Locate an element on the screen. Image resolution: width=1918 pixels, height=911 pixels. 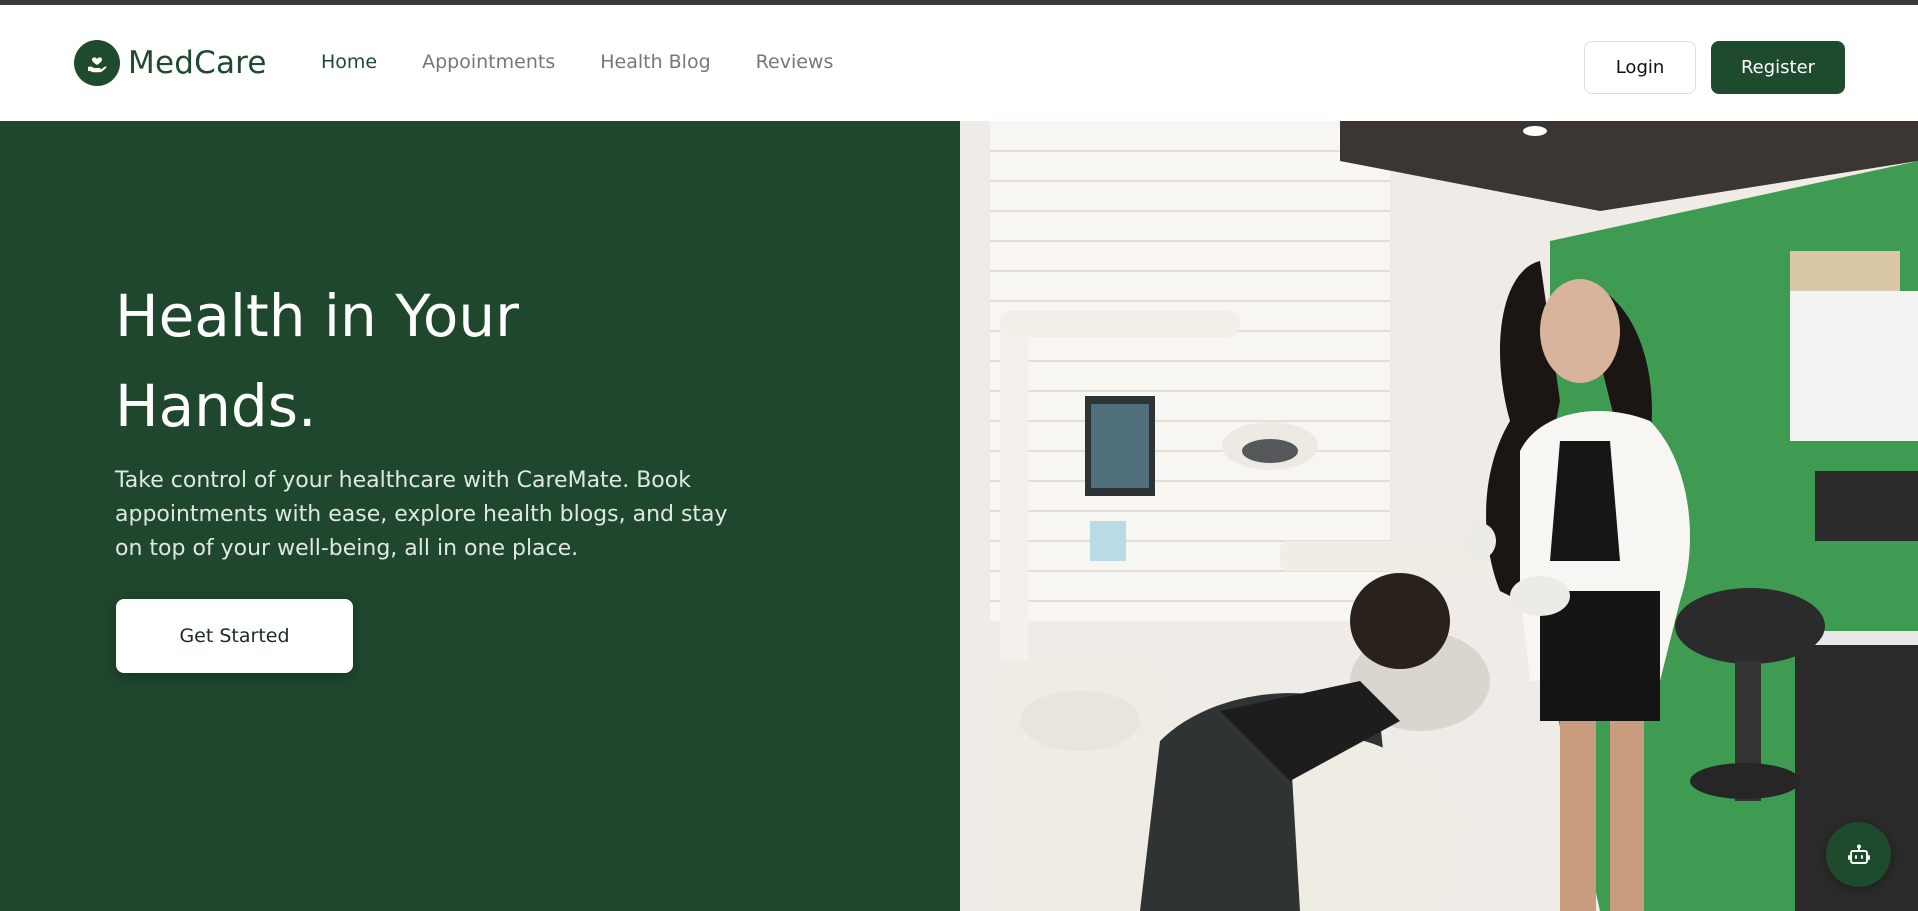
nav-link-health-blog: Health Blog is located at coordinates (655, 62).